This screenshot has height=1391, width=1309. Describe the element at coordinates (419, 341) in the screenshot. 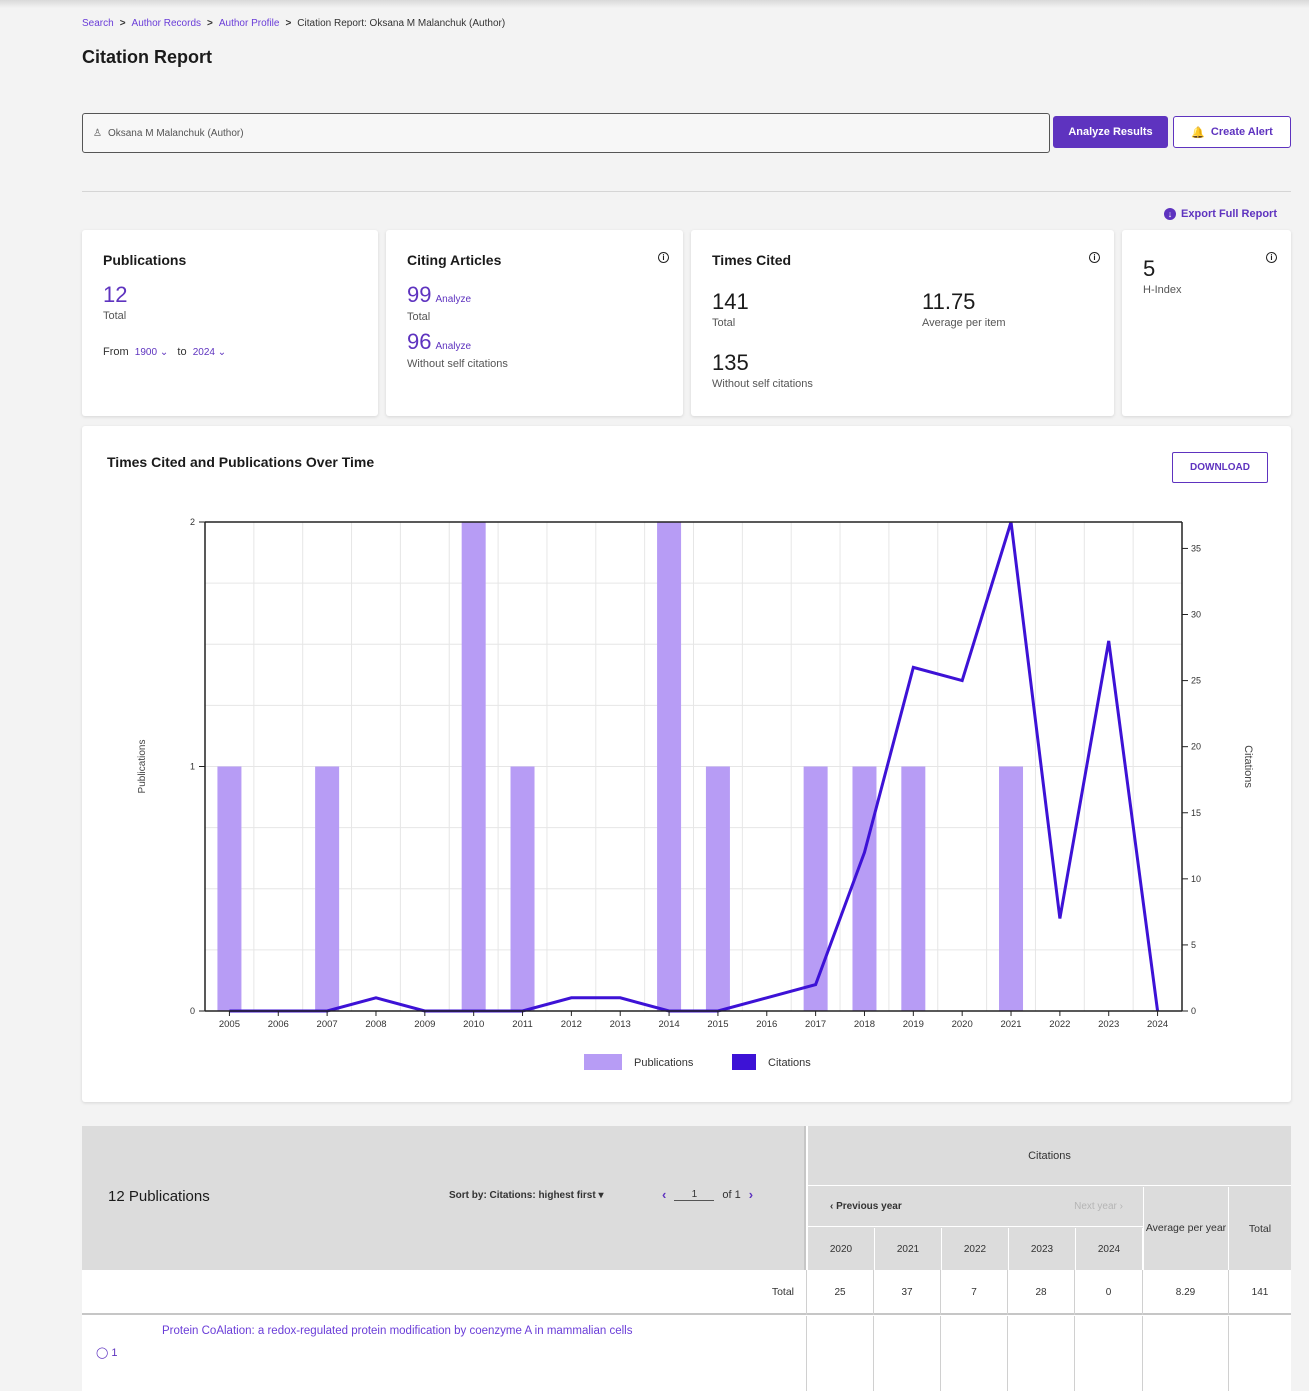

I see `citing-without-self: 96` at that location.